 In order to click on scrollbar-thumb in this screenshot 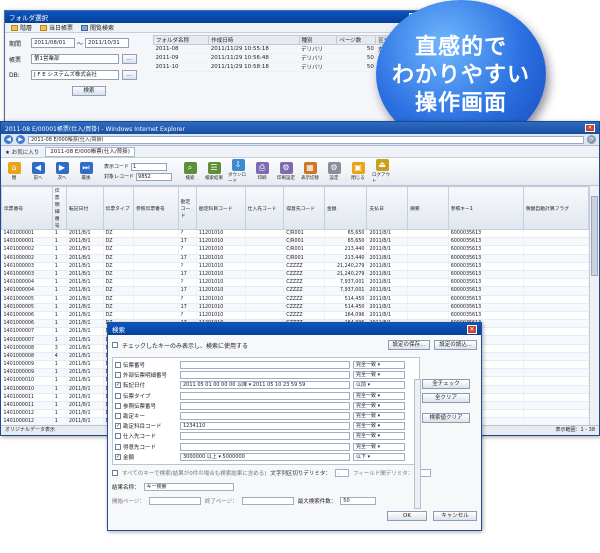, I will do `click(594, 236)`.